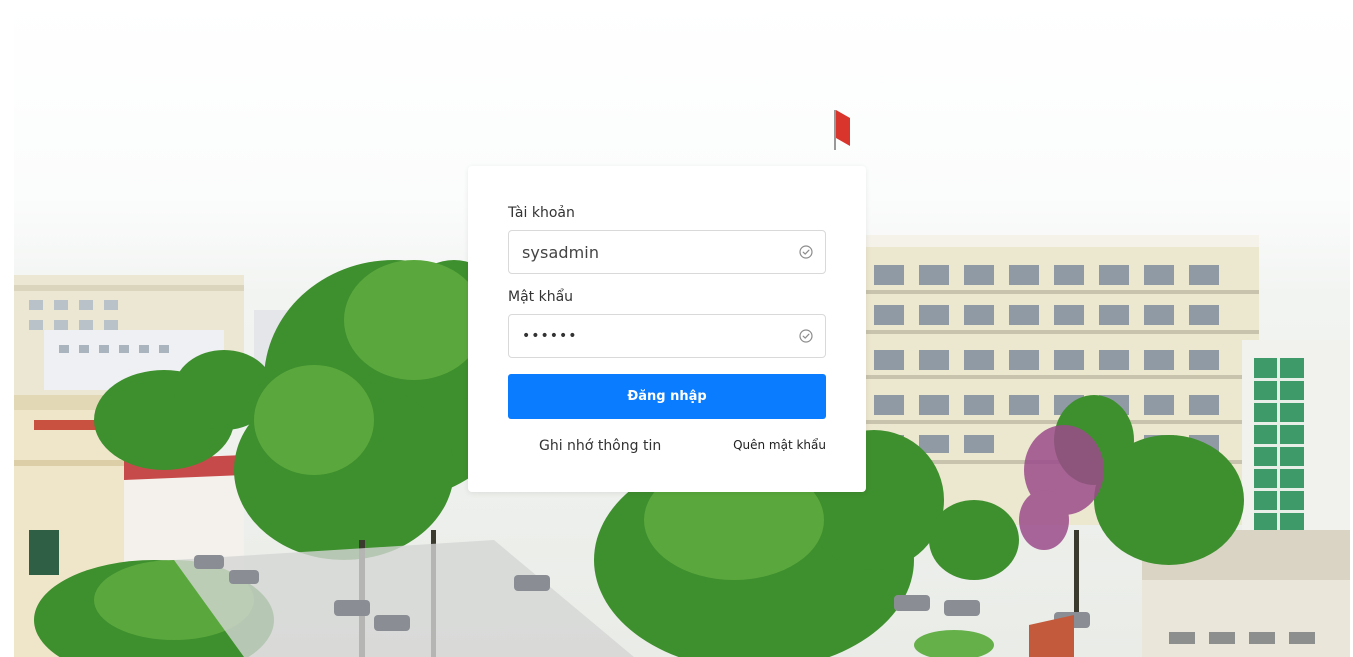 Image resolution: width=1353 pixels, height=657 pixels. I want to click on username-input: sysadmin, so click(667, 252).